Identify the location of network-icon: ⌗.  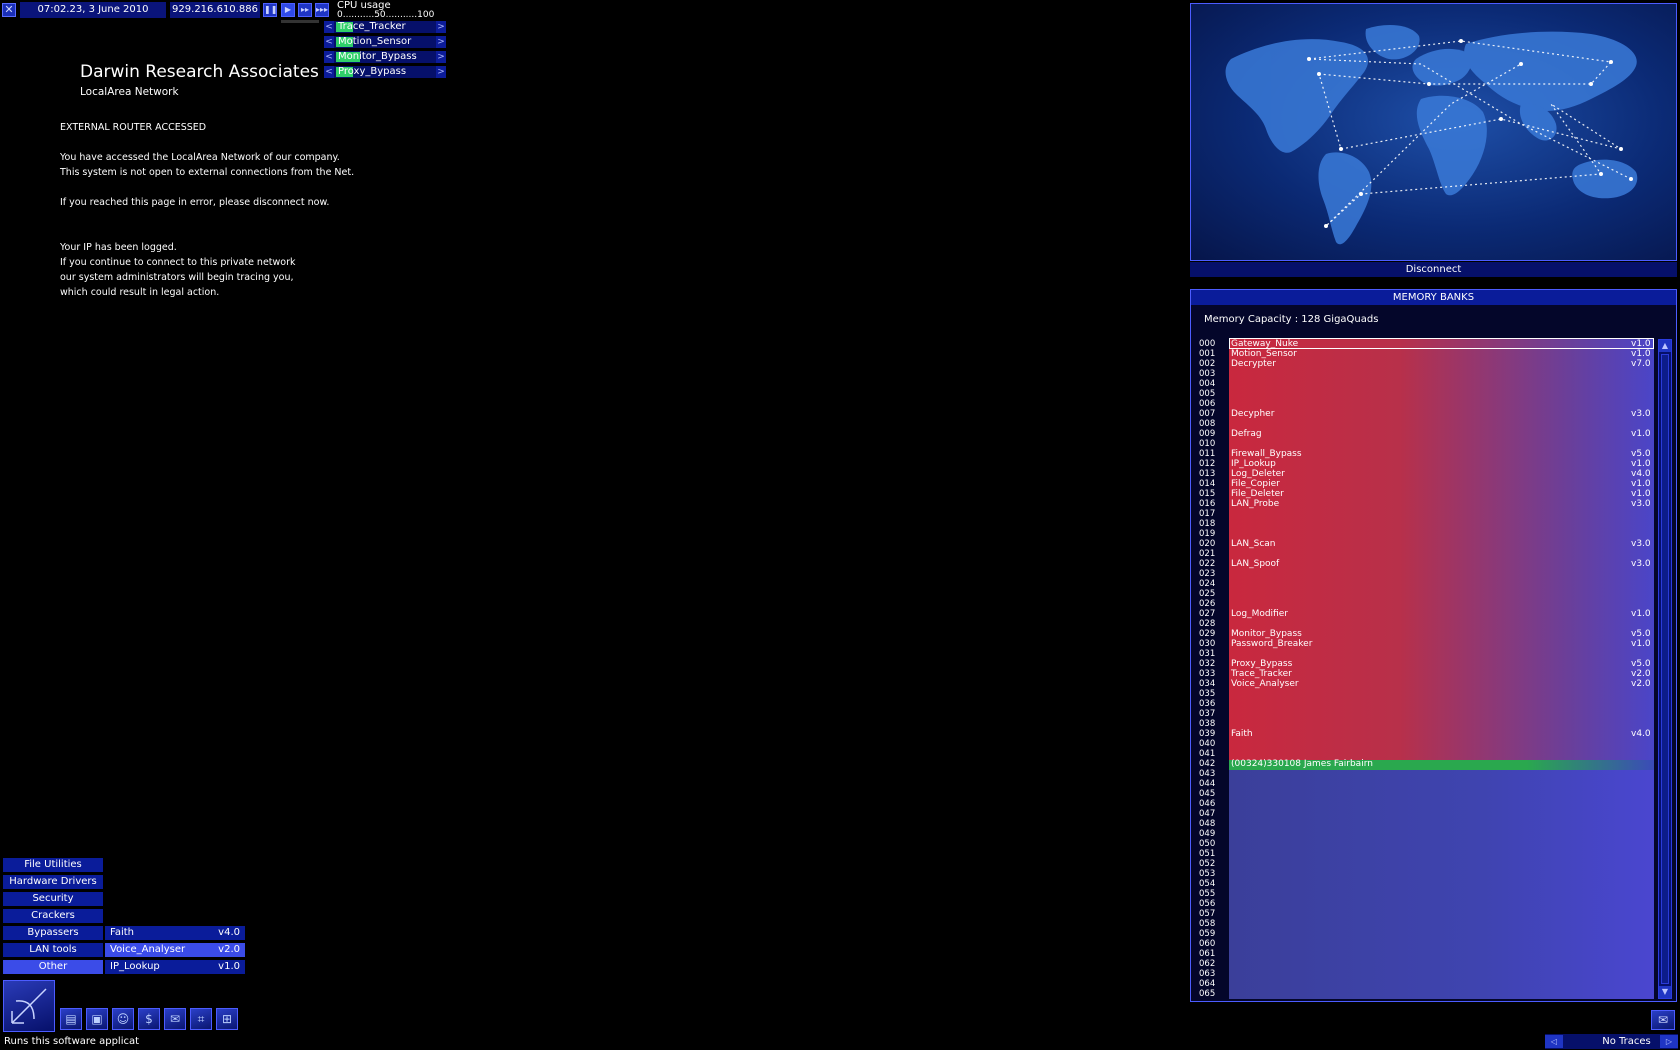
(201, 1019).